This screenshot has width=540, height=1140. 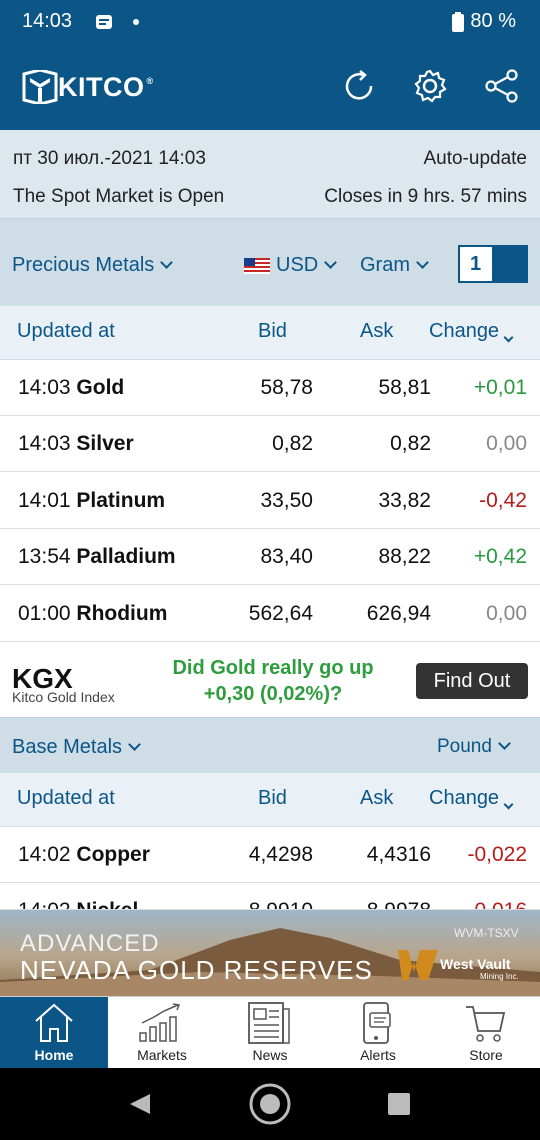 What do you see at coordinates (500, 556) in the screenshot?
I see `row-change: +0,42` at bounding box center [500, 556].